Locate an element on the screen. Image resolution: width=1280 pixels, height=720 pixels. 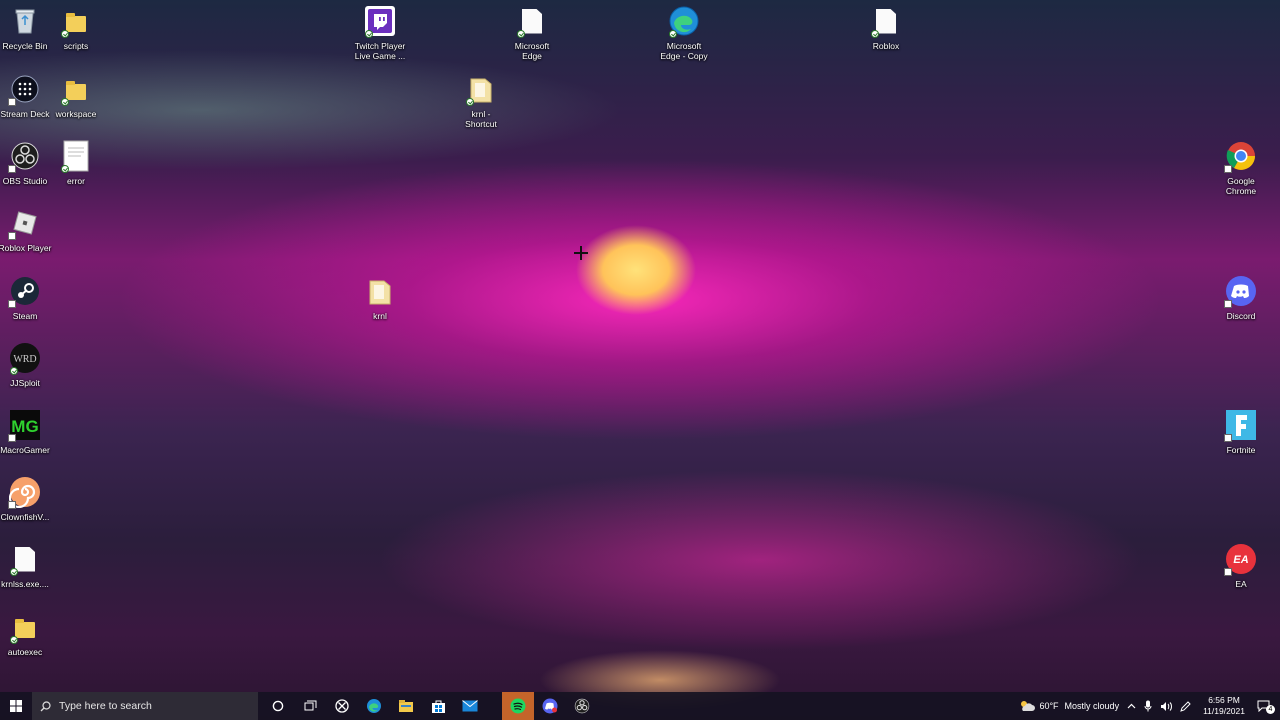
notification-count: 4 is located at coordinates (1270, 709).